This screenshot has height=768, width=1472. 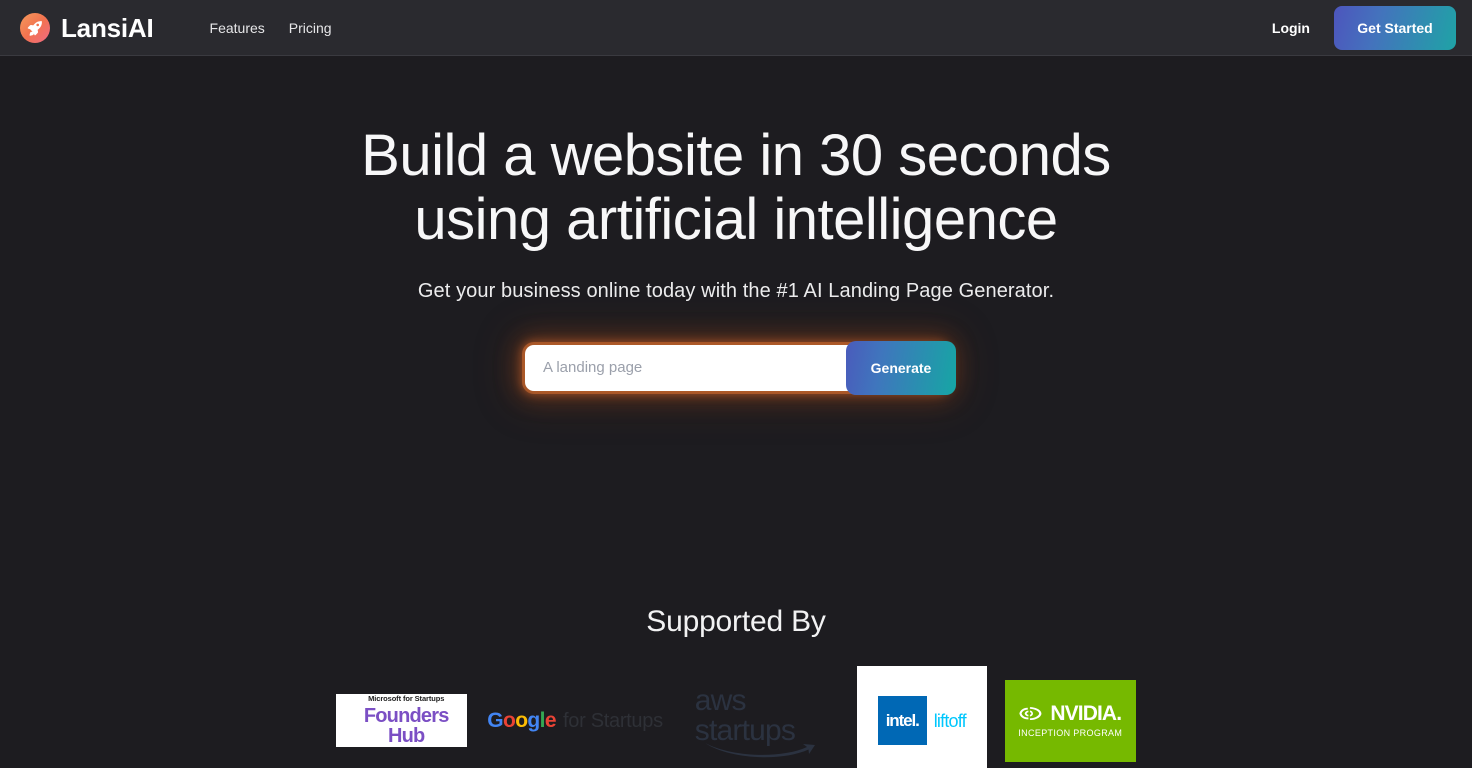 I want to click on nvidia-eye-icon, so click(x=1030, y=714).